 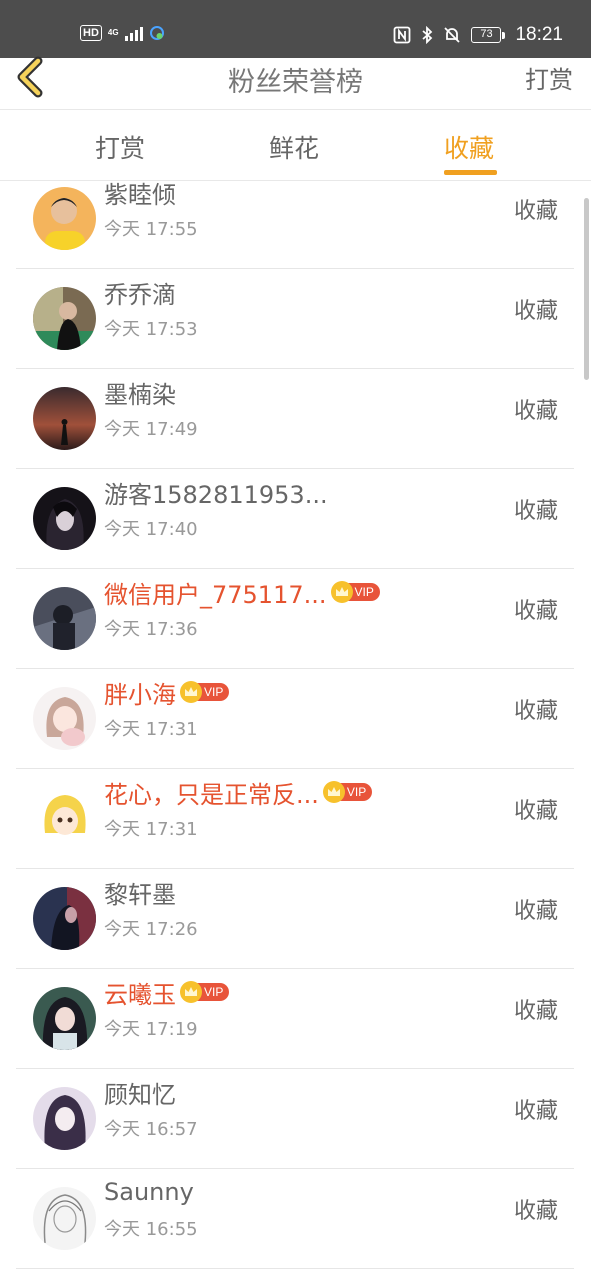 I want to click on active-tab-indicator, so click(x=470, y=172).